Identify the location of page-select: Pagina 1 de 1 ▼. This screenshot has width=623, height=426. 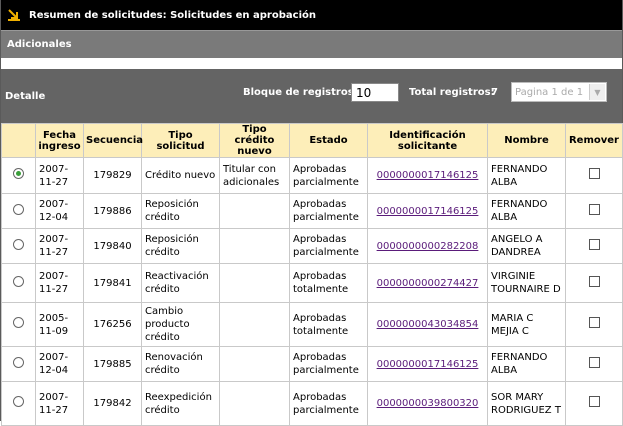
(559, 92).